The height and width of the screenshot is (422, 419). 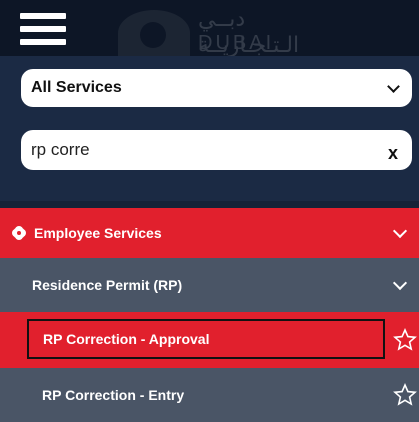 What do you see at coordinates (107, 285) in the screenshot?
I see `subsection-label: Residence Permit (RP)` at bounding box center [107, 285].